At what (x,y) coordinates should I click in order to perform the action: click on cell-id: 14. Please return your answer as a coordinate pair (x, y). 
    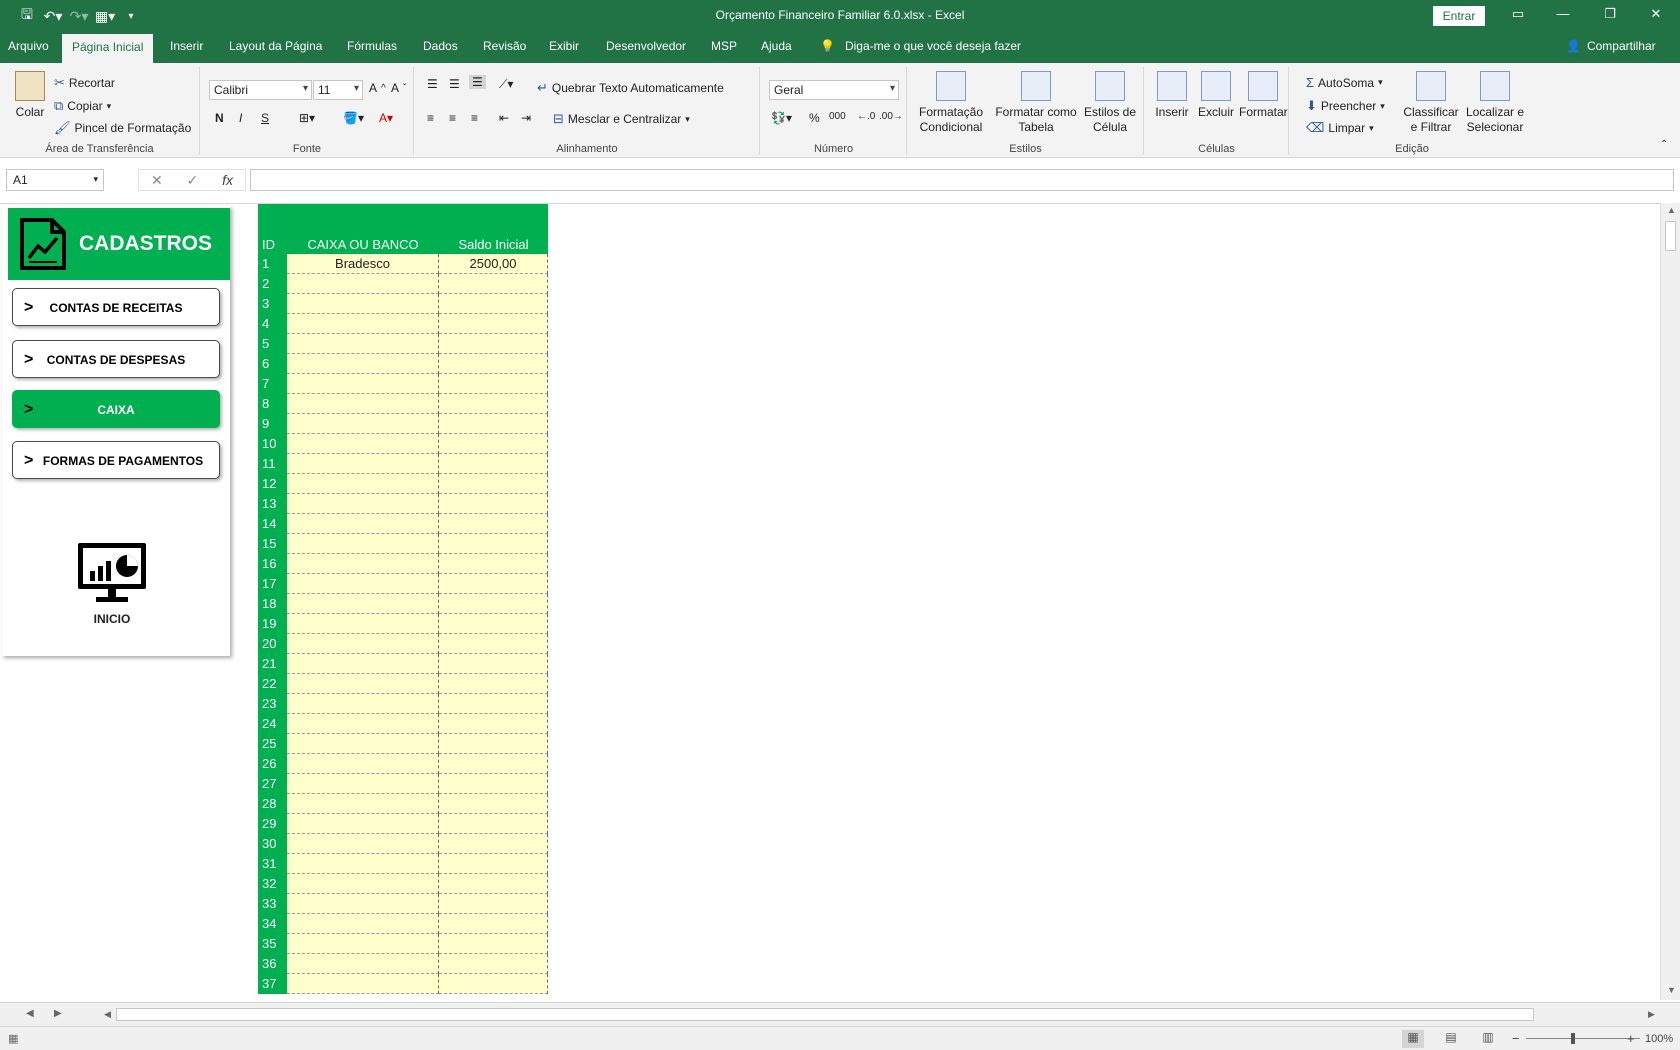
    Looking at the image, I should click on (272, 524).